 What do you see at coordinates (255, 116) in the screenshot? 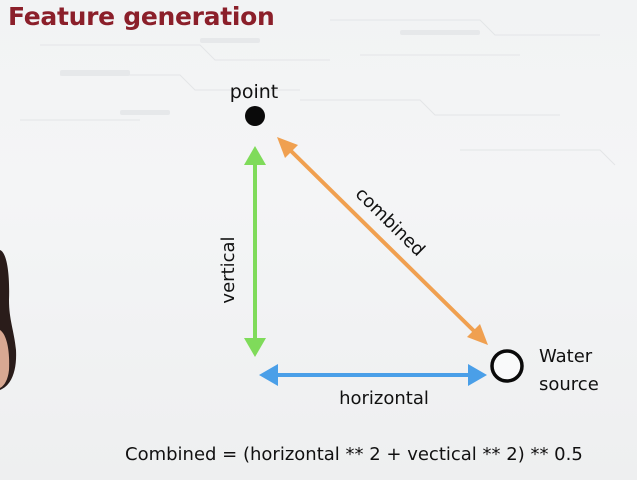
I see `point-marker` at bounding box center [255, 116].